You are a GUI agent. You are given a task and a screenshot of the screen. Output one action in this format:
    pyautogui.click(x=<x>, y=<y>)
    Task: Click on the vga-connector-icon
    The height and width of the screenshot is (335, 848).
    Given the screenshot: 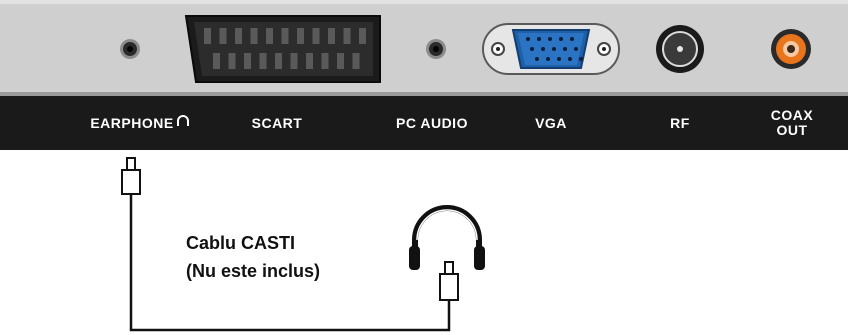 What is the action you would take?
    pyautogui.click(x=551, y=49)
    